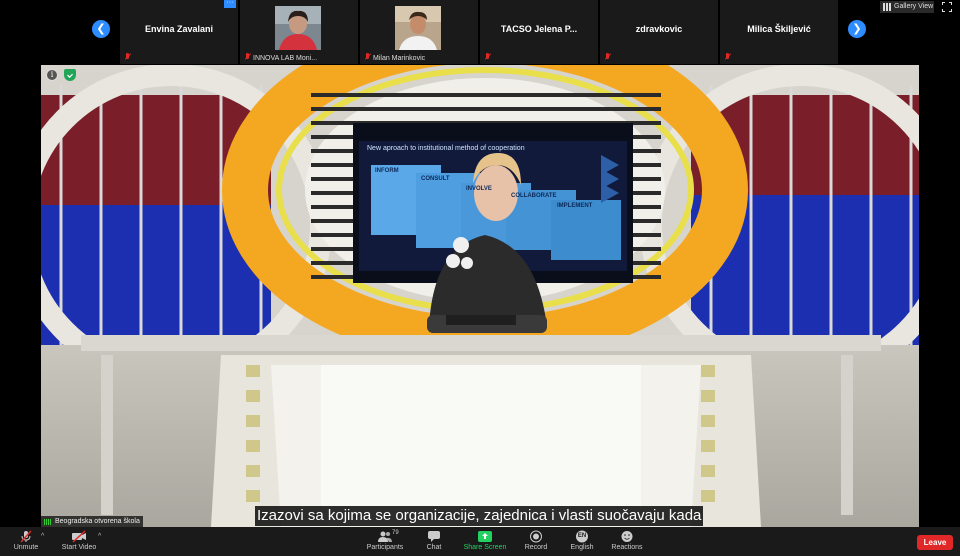 This screenshot has height=556, width=960. I want to click on chat-button: Chat, so click(434, 543).